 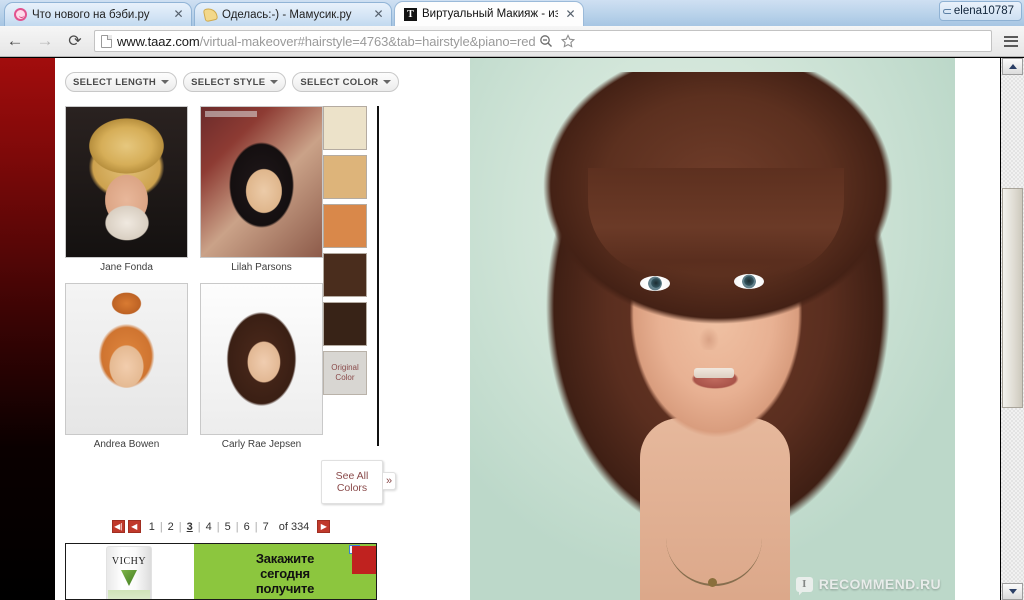 What do you see at coordinates (45, 41) in the screenshot?
I see `forward-button: →` at bounding box center [45, 41].